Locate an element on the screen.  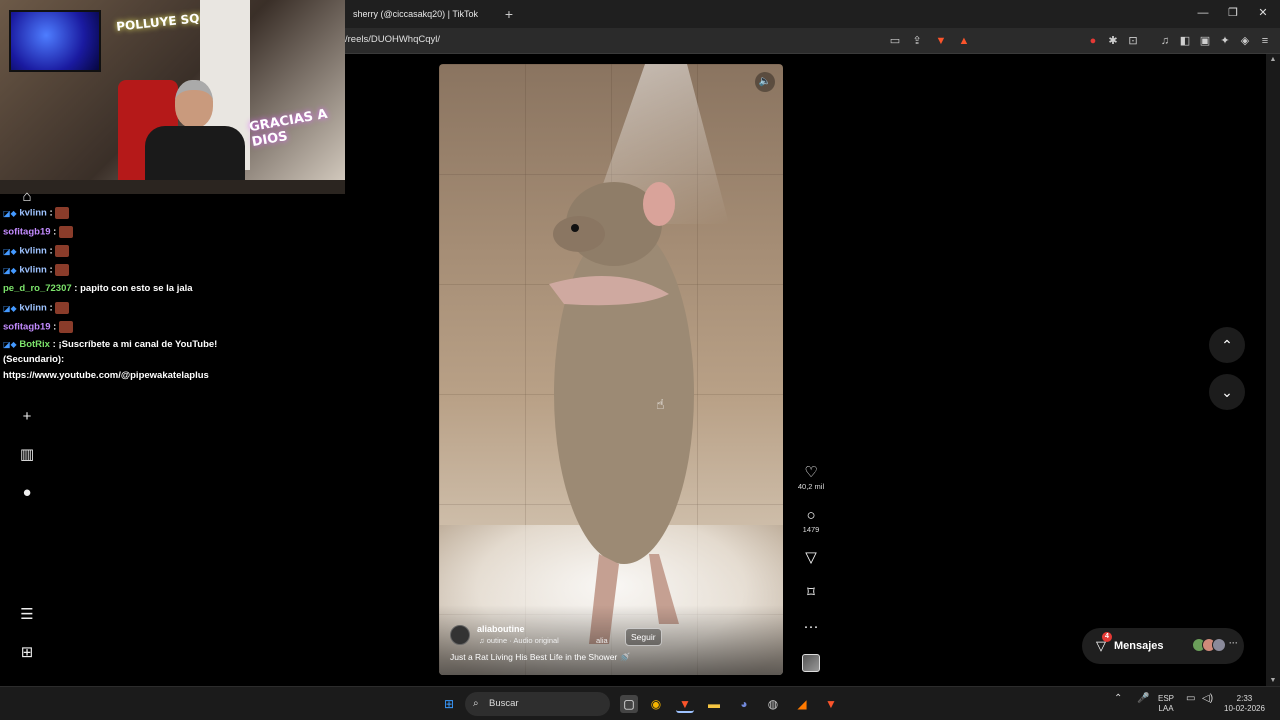
file-explorer-icon: ▬ is located at coordinates (714, 704).